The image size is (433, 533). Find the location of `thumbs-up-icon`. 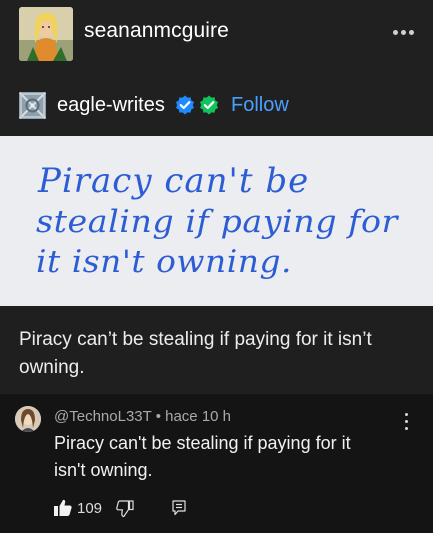

thumbs-up-icon is located at coordinates (63, 508).